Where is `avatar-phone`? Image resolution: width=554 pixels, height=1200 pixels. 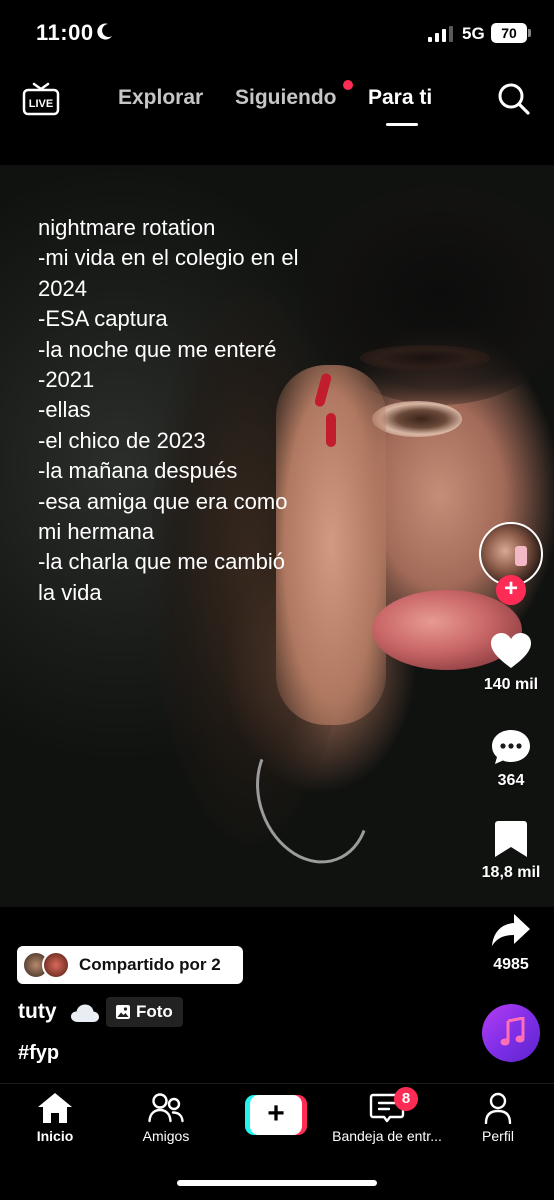
avatar-phone is located at coordinates (521, 556).